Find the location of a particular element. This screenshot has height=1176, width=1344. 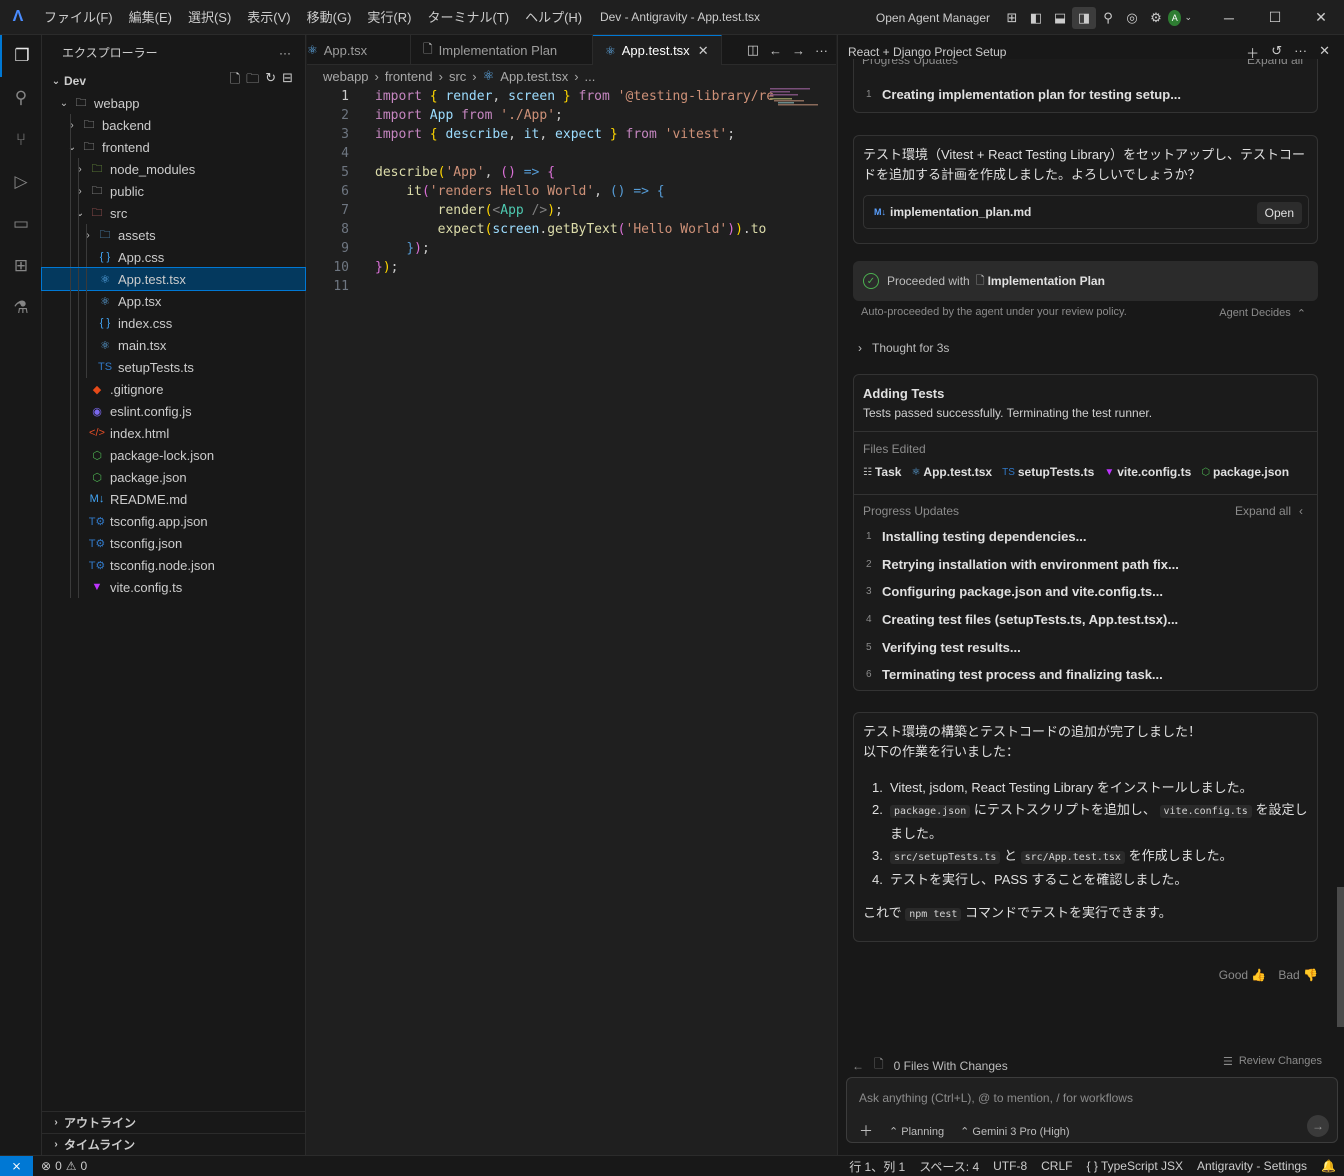

tree-file: { } App.css is located at coordinates (173, 257).